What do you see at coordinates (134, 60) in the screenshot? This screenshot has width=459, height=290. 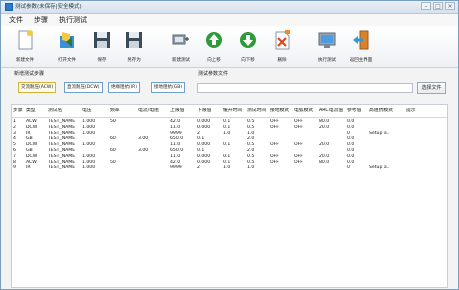 I see `toolbar-label: 另存为` at bounding box center [134, 60].